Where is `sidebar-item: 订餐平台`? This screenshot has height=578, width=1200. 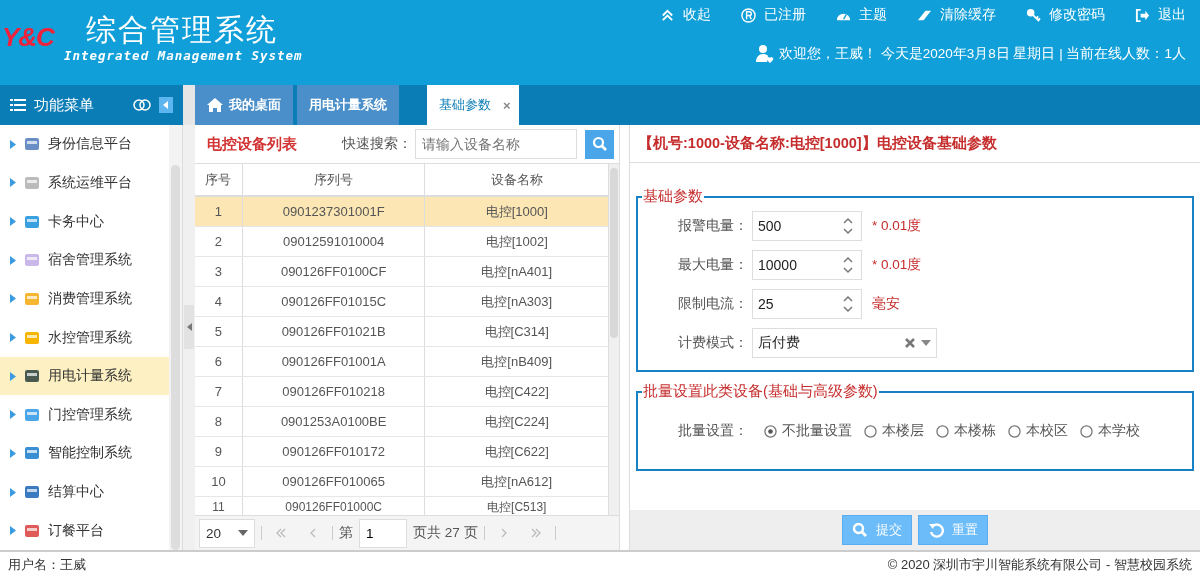
sidebar-item: 订餐平台 is located at coordinates (85, 531).